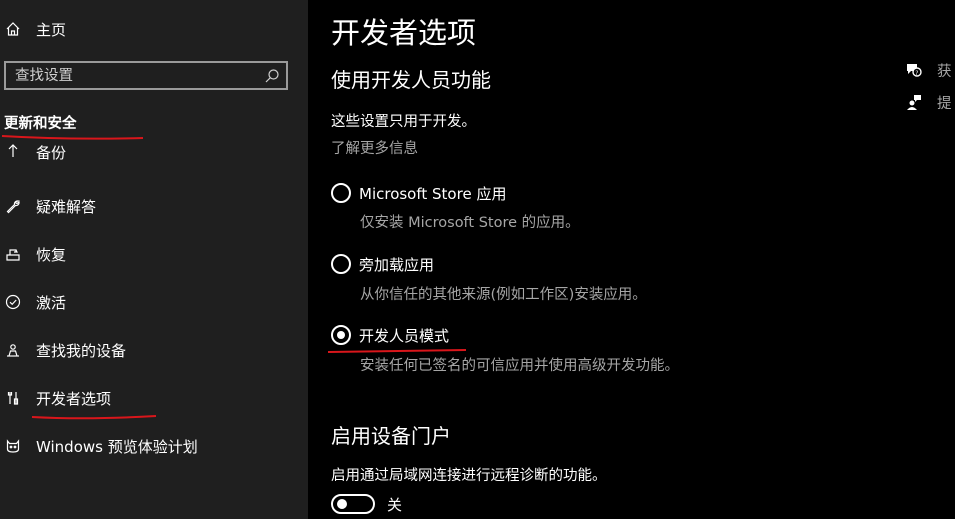 This screenshot has height=519, width=955. Describe the element at coordinates (519, 366) in the screenshot. I see `radio-description: 安装任何已签名的可信应用并使用高级开发功能。` at that location.